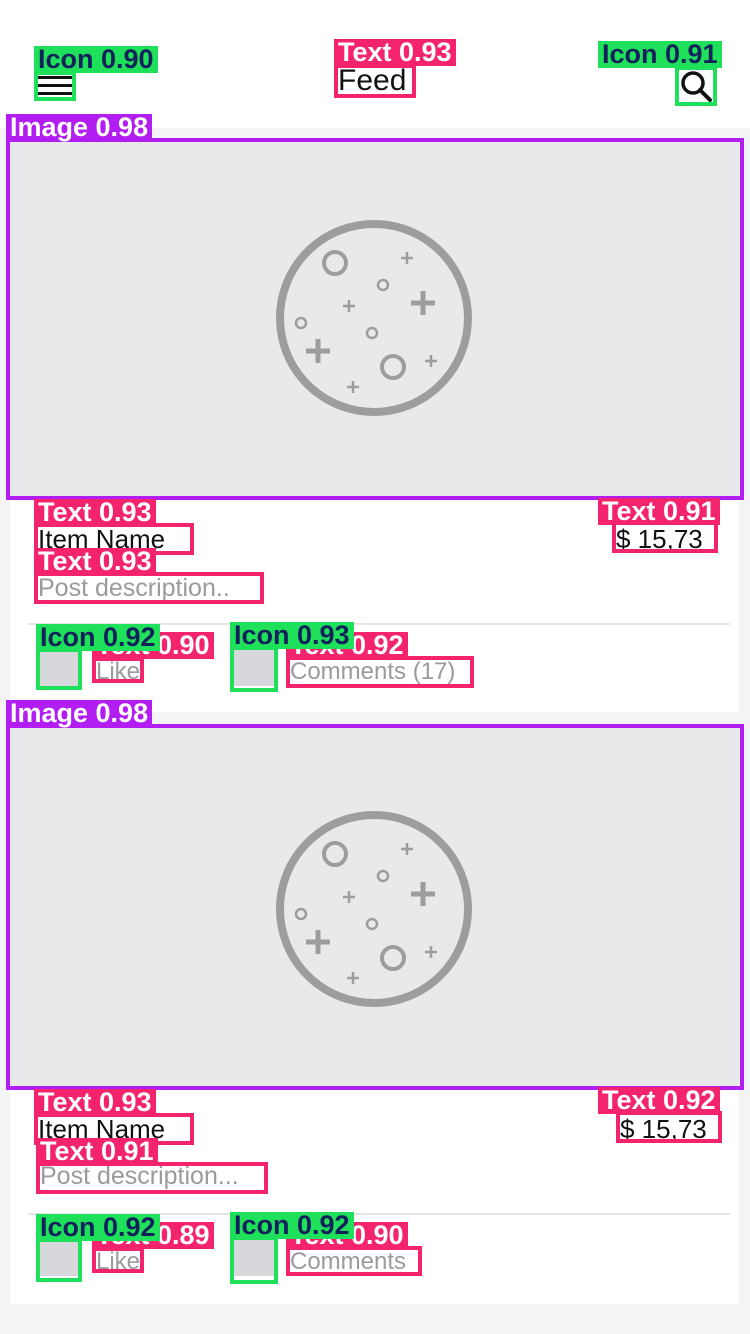 This screenshot has height=1334, width=750. I want to click on icon-confidence-label: Icon 0.91, so click(660, 54).